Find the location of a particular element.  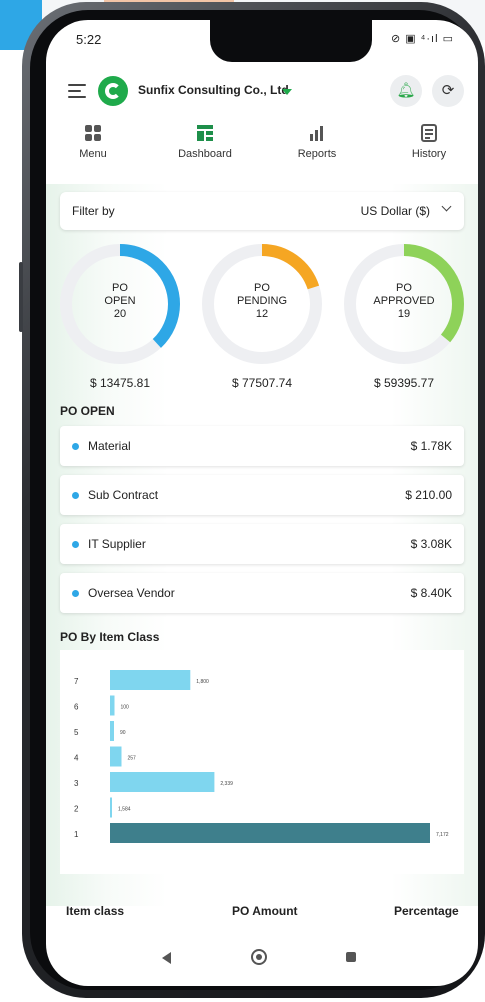

status-time: 5:22 is located at coordinates (89, 39).